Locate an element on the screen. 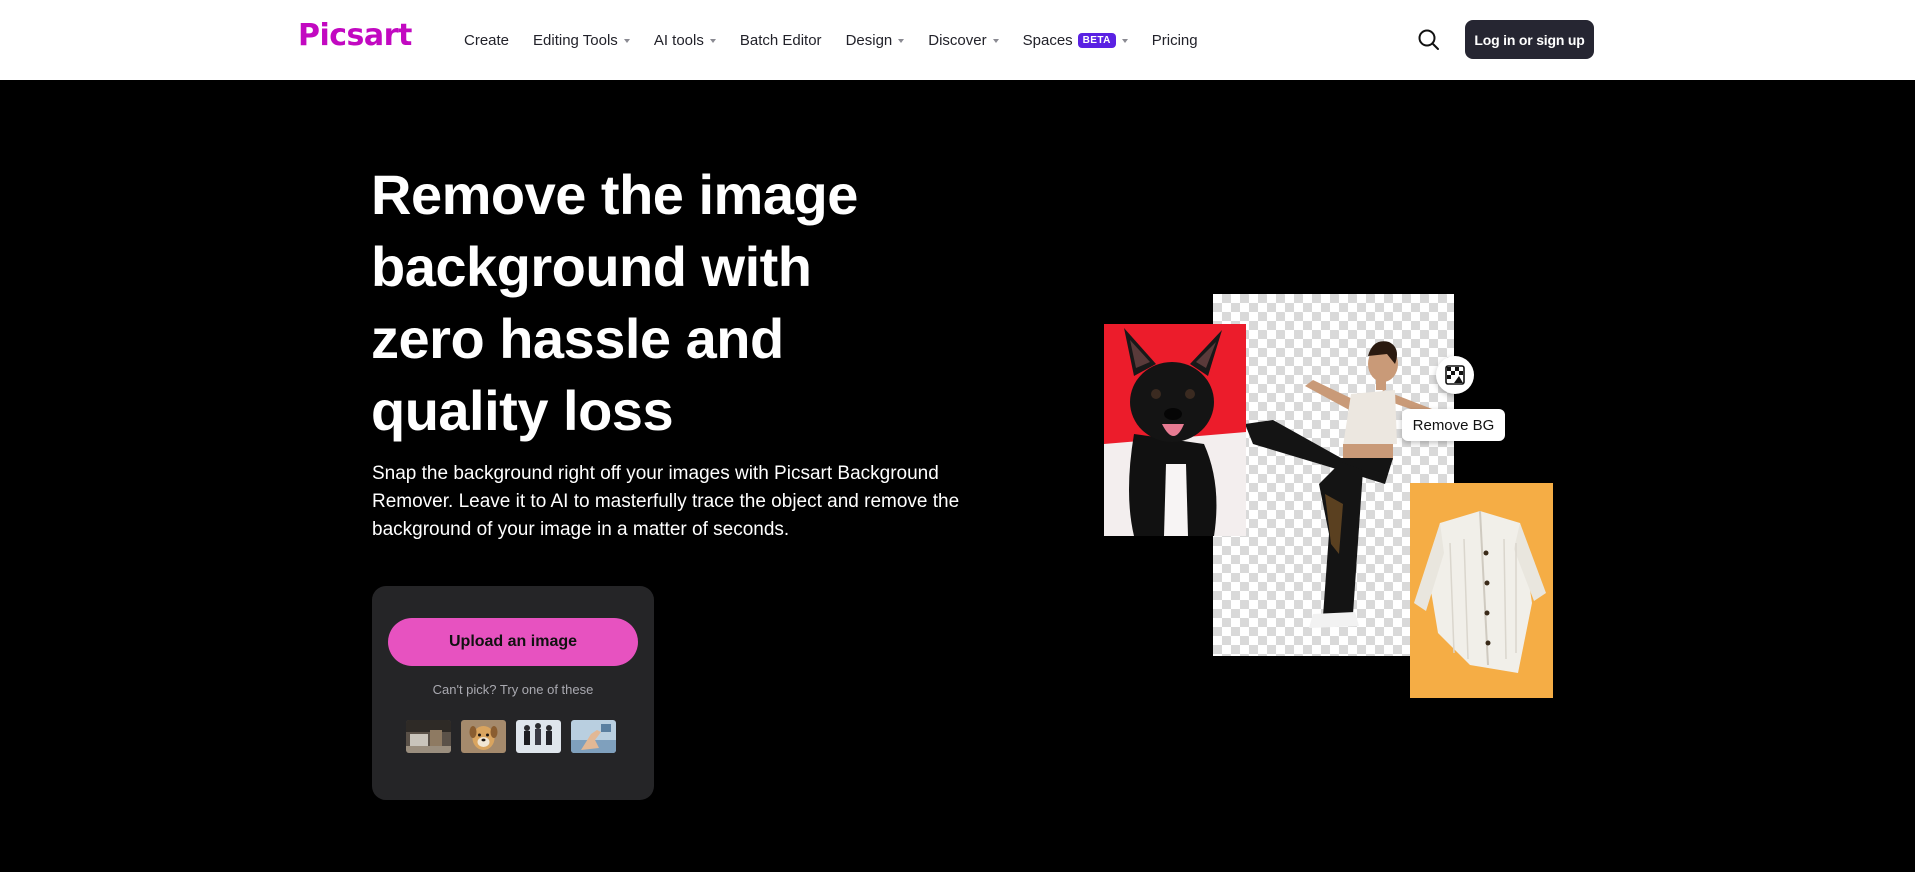  nav-item-label: Discover is located at coordinates (957, 40).